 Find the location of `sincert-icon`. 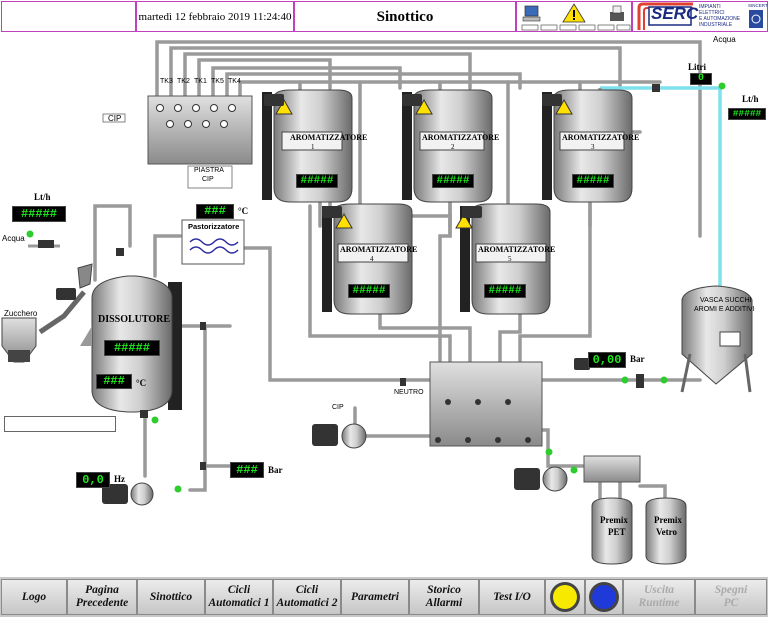

sincert-icon is located at coordinates (756, 19).